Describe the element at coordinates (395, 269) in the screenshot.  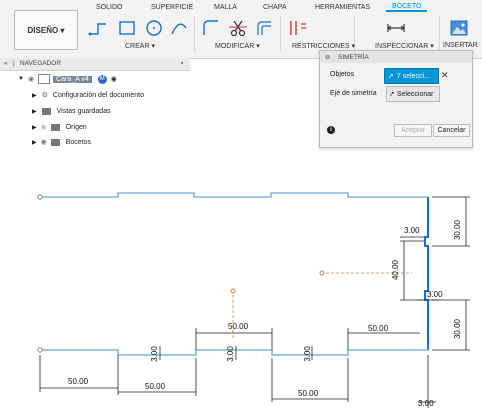
I see `dimension-label: 40.00` at that location.